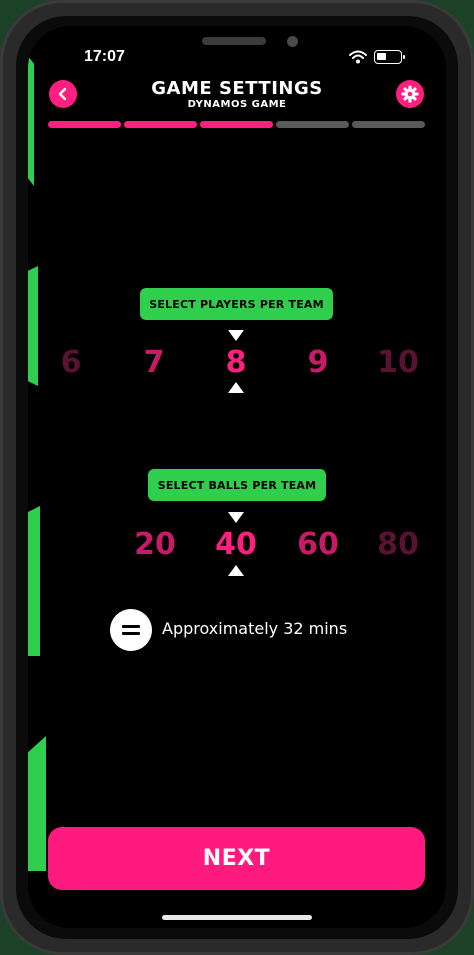 The width and height of the screenshot is (474, 955). Describe the element at coordinates (236, 387) in the screenshot. I see `players-increase-arrow-icon` at that location.